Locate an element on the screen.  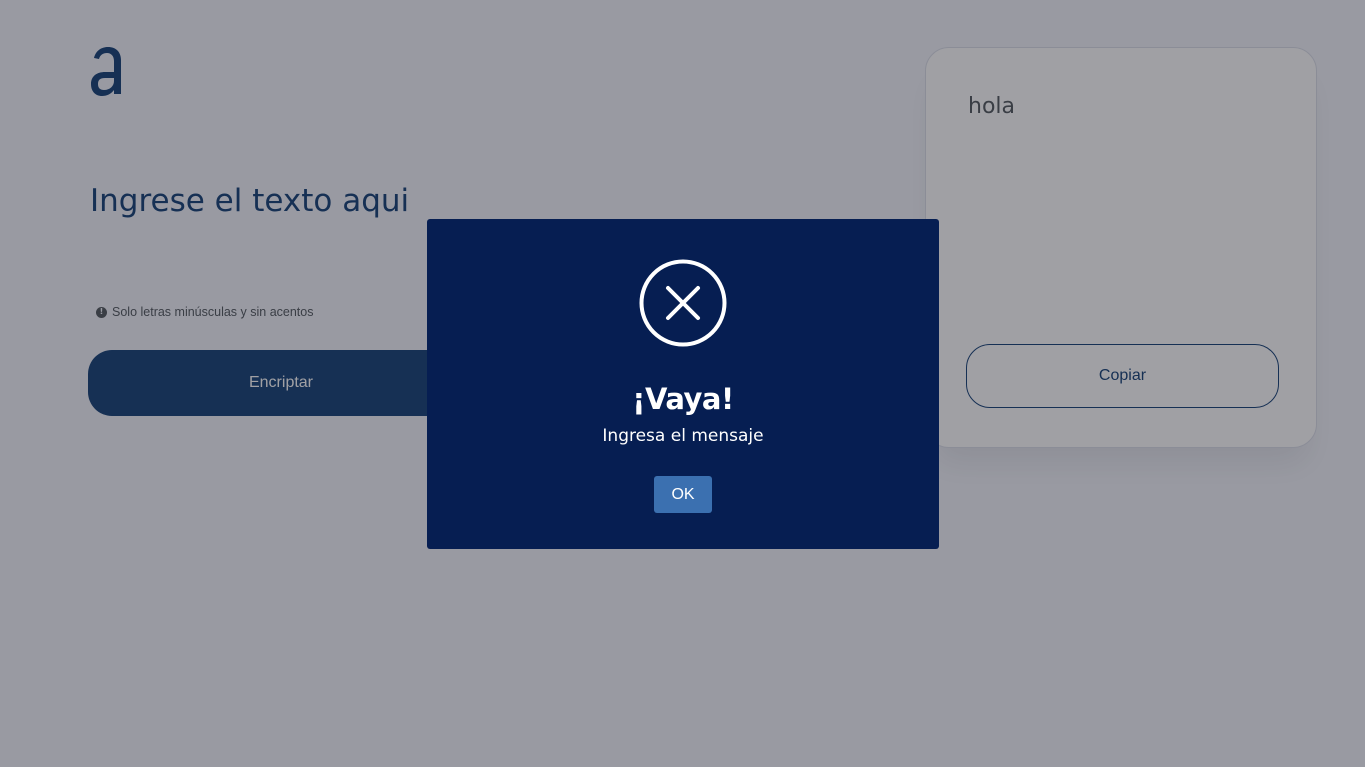
dialog-message: Ingresa el mensaje is located at coordinates (683, 436).